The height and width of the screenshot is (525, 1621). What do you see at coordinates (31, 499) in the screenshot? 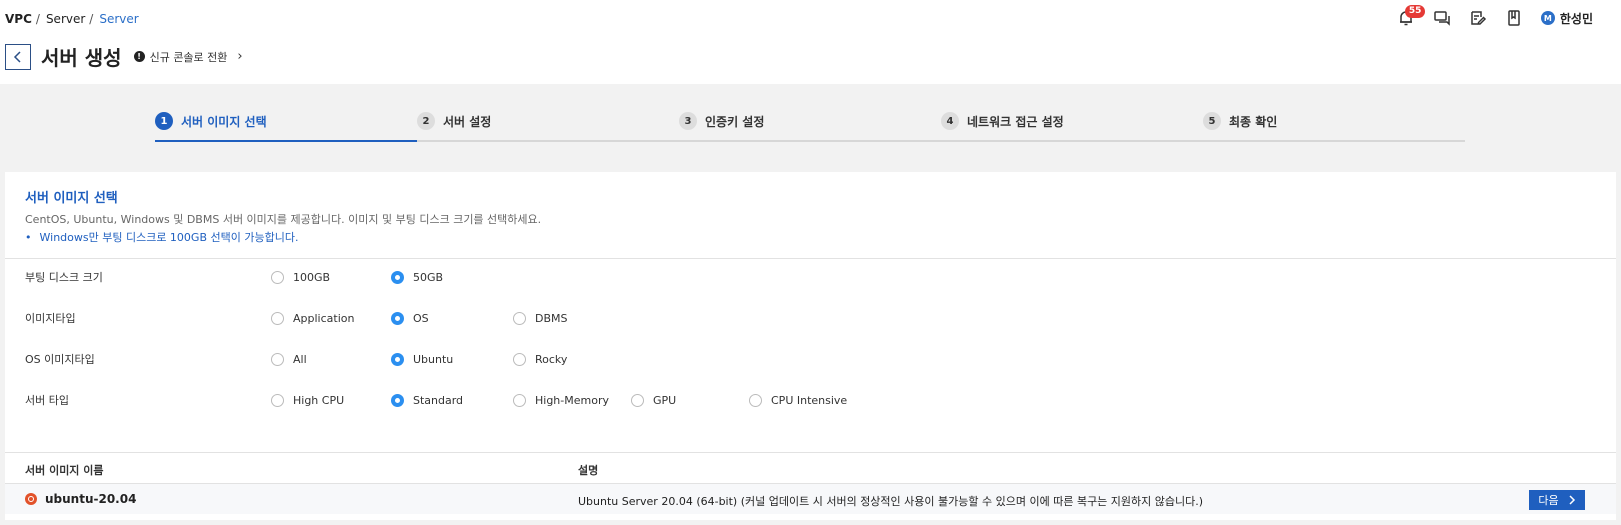
I see `ubuntu-logo-icon` at bounding box center [31, 499].